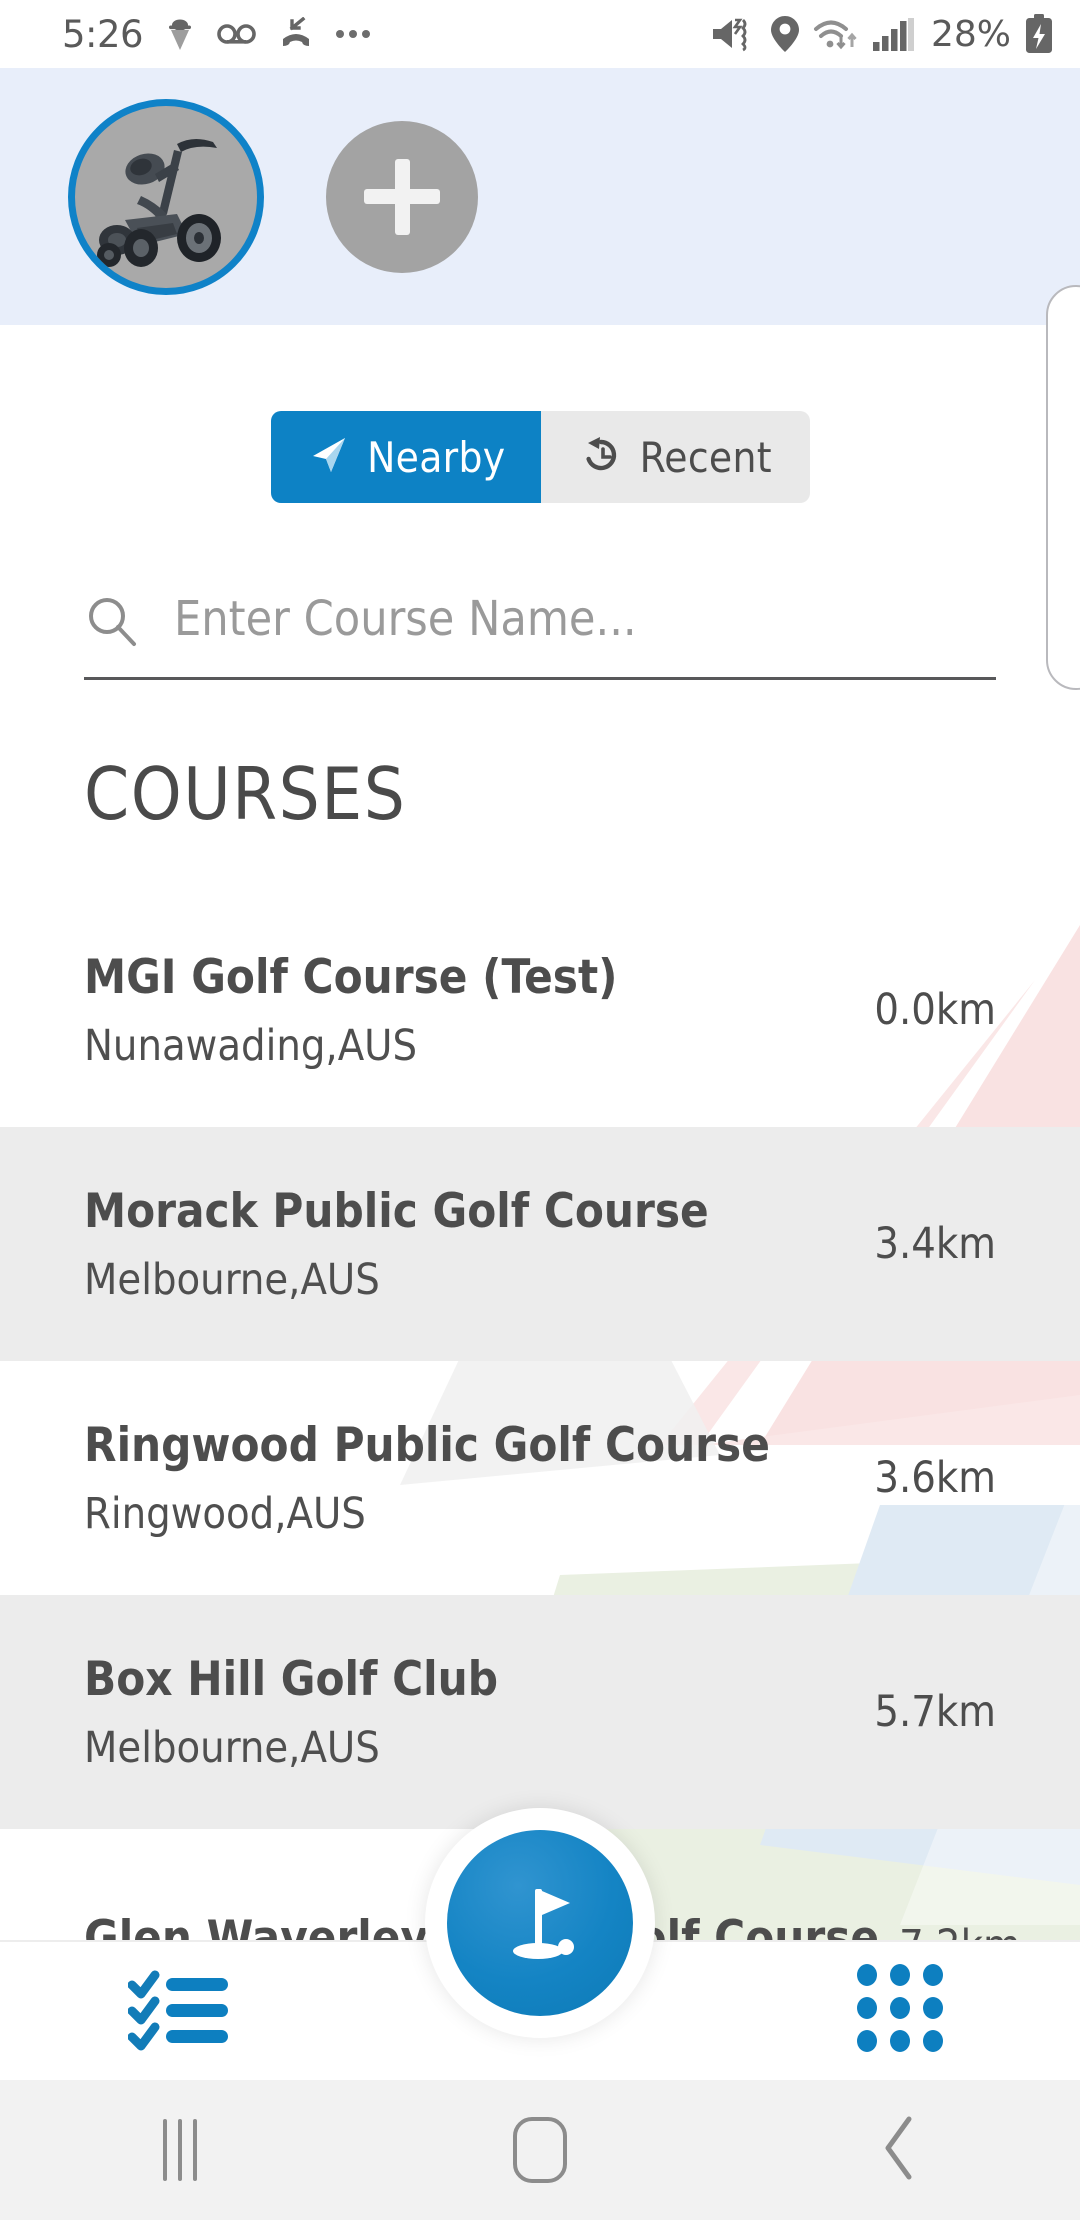 This screenshot has height=2220, width=1080. Describe the element at coordinates (245, 794) in the screenshot. I see `page-title: COURSES` at that location.